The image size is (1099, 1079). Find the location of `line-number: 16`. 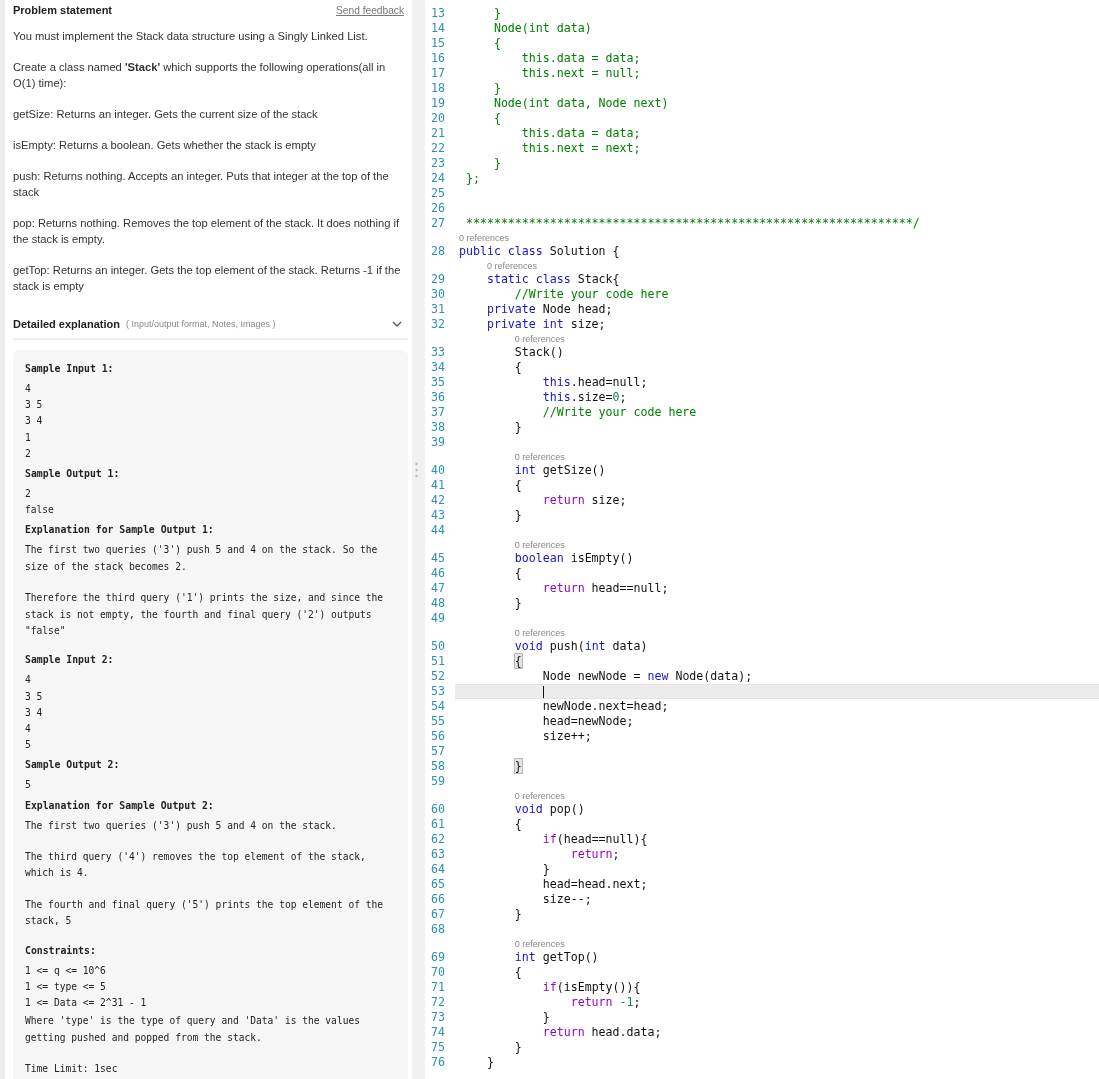

line-number: 16 is located at coordinates (438, 58).